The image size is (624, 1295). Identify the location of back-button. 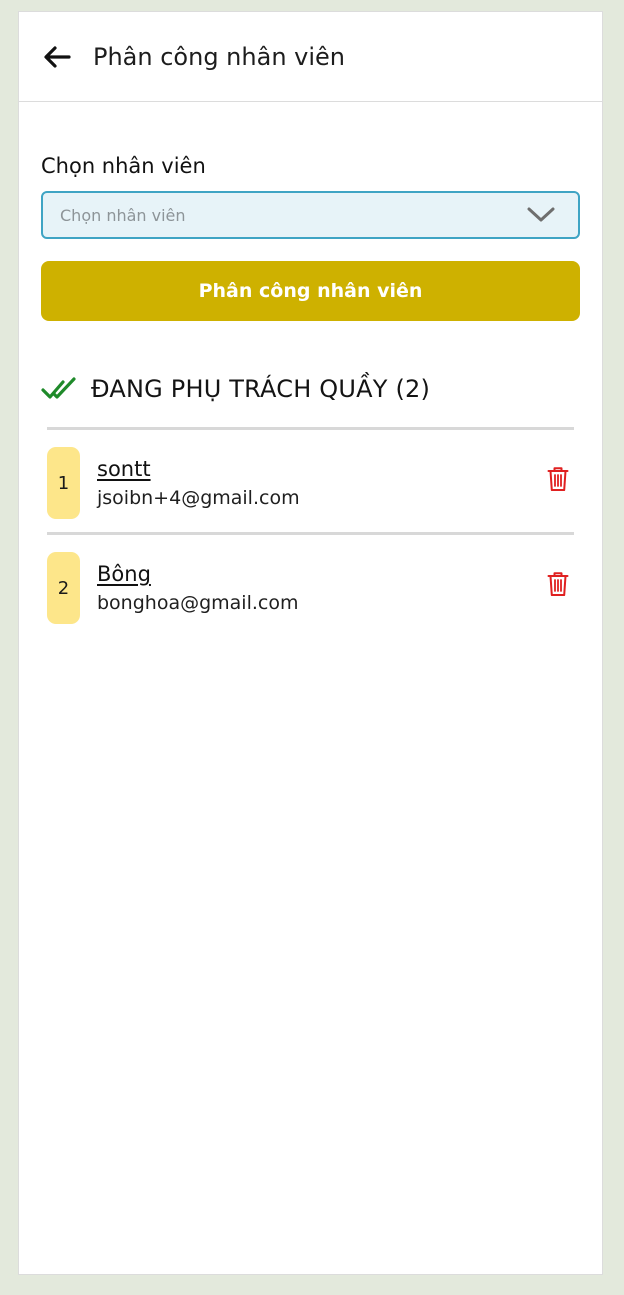
(57, 57).